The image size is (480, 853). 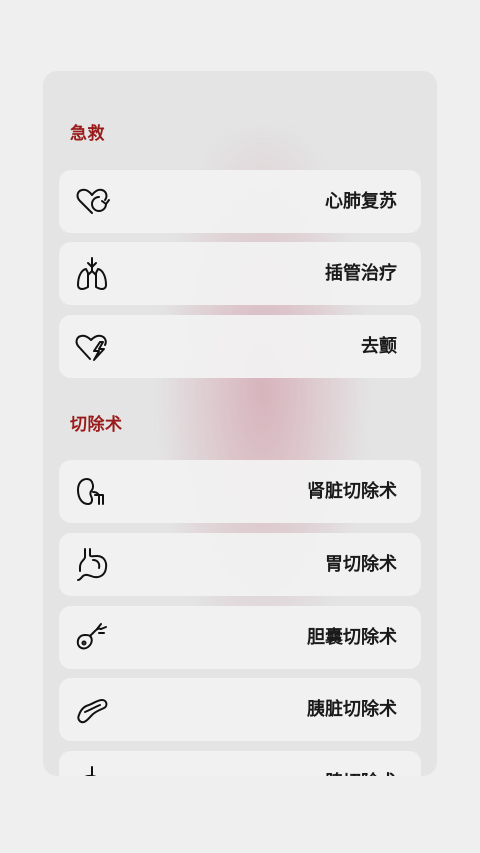 I want to click on section-title-resection: 切除术, so click(x=96, y=425).